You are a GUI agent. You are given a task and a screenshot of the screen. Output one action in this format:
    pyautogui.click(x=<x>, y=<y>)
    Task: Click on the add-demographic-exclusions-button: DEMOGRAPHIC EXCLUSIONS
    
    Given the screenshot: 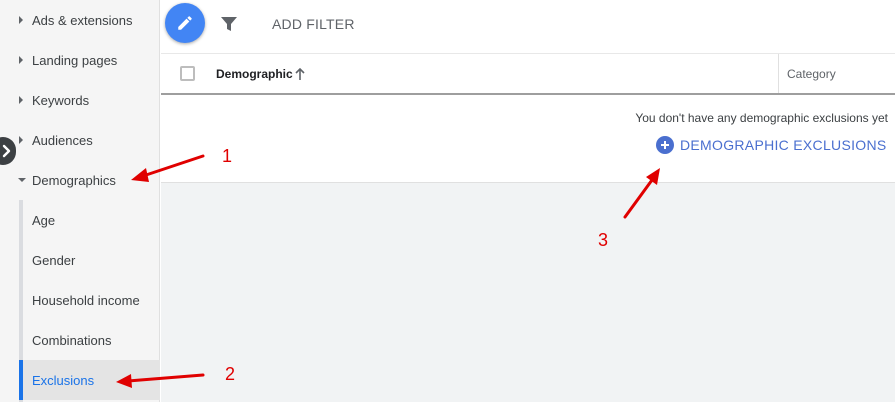 What is the action you would take?
    pyautogui.click(x=771, y=145)
    